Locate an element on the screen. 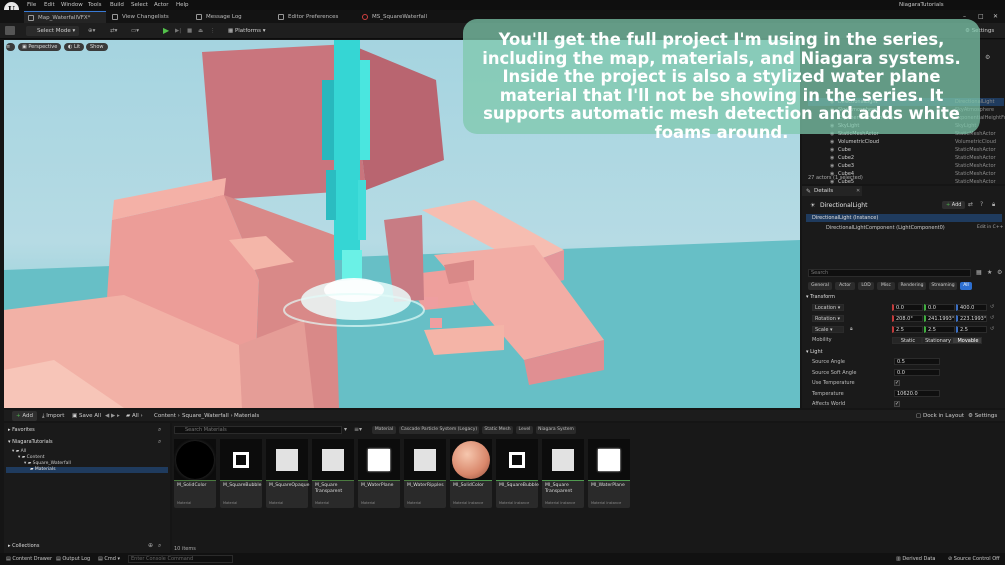 Image resolution: width=1005 pixels, height=565 pixels. mobility-stationary: Stationary is located at coordinates (937, 340).